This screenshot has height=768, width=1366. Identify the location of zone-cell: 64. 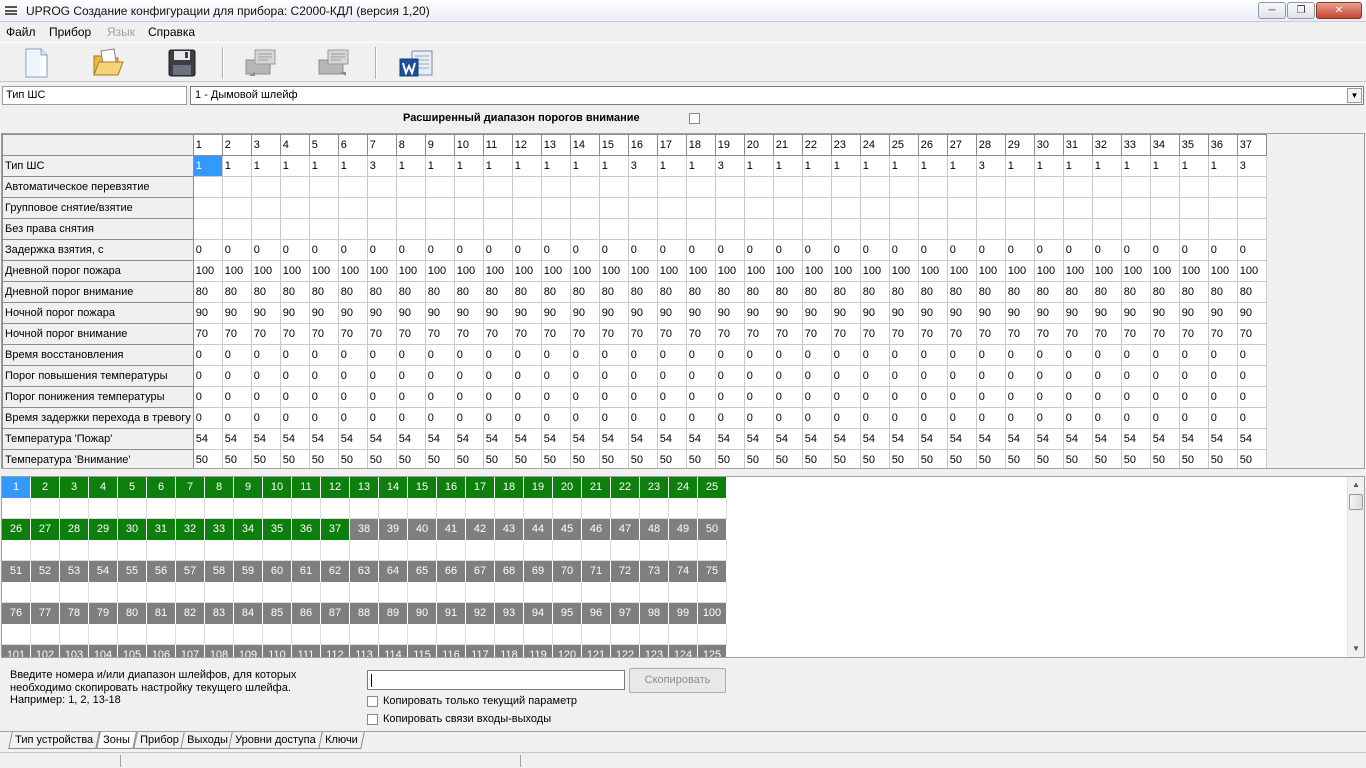
(393, 571).